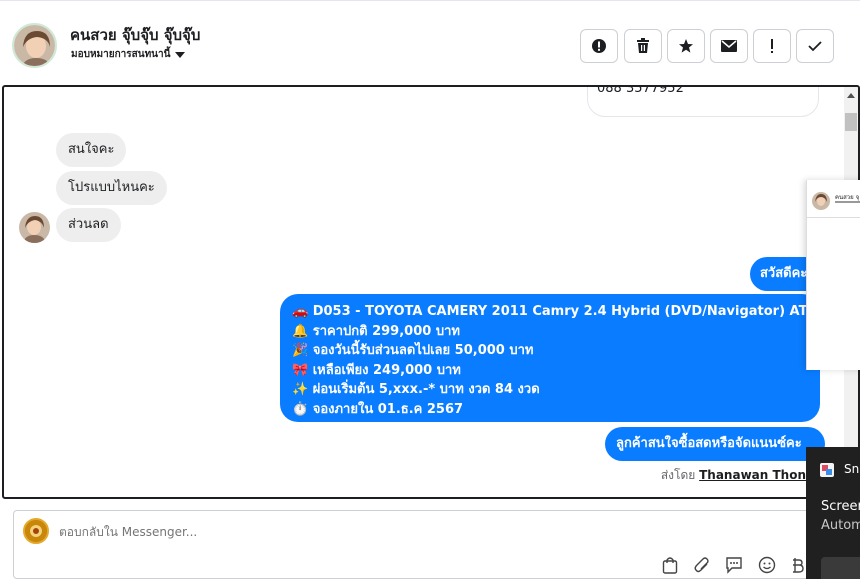 The height and width of the screenshot is (579, 860). I want to click on delete-button, so click(643, 46).